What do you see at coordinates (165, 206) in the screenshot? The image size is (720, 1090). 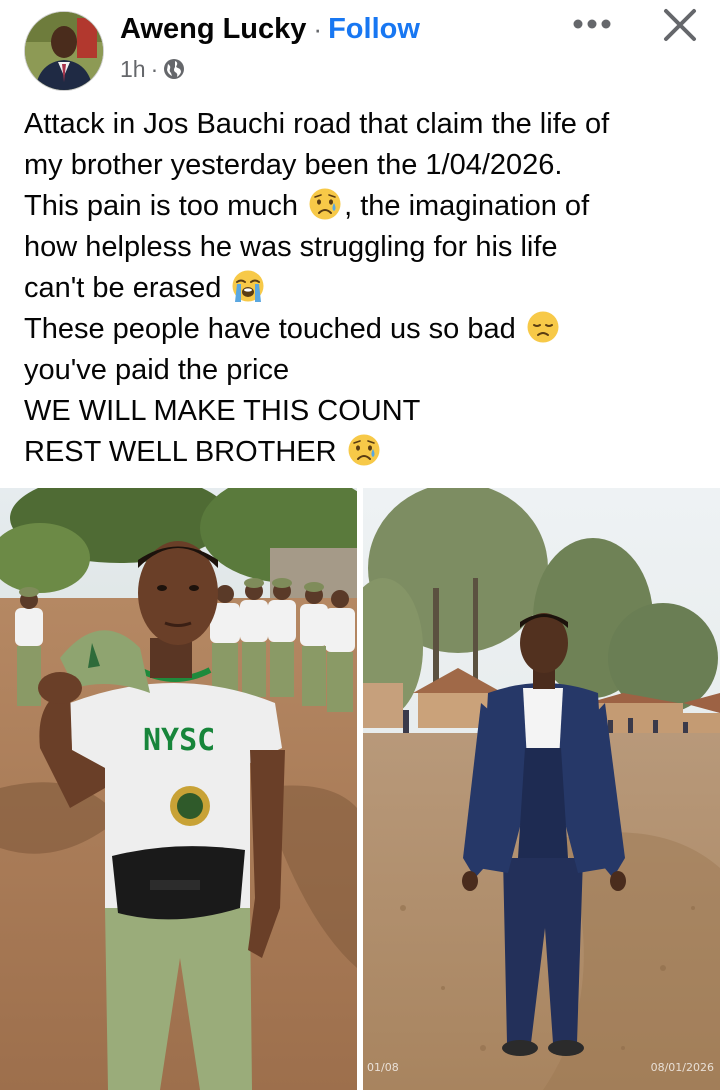 I see `post-line-3-start: This pain is too much` at bounding box center [165, 206].